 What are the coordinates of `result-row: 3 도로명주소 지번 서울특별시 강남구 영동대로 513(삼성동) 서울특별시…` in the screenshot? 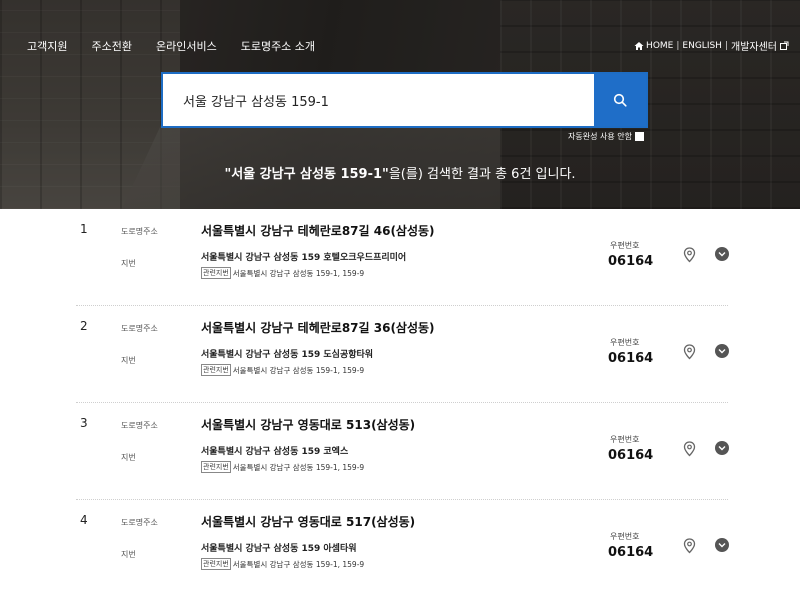 It's located at (402, 451).